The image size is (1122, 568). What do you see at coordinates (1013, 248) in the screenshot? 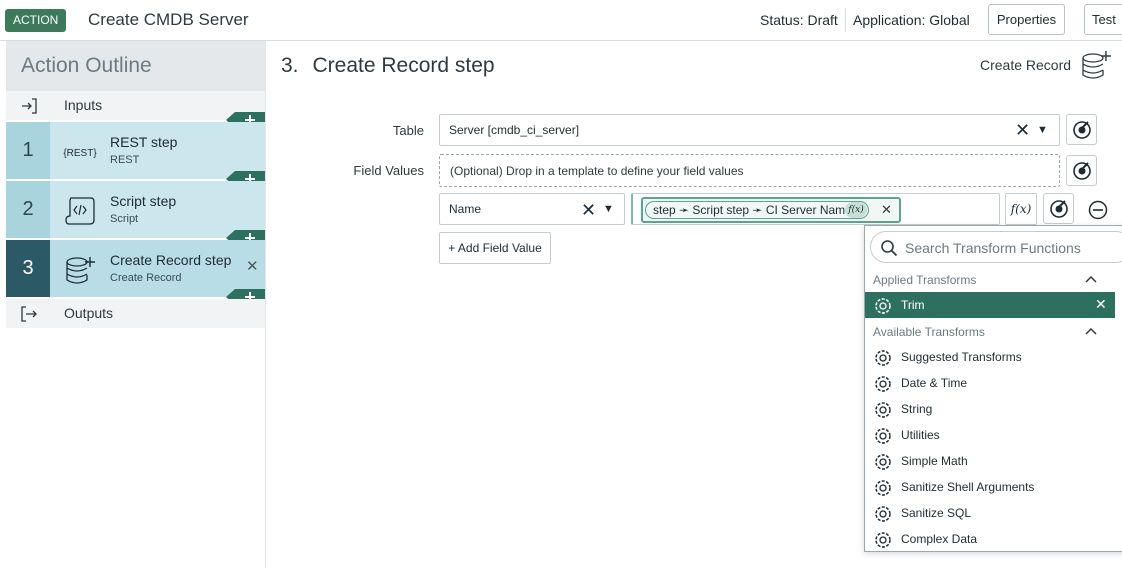
I see `transform-search-input` at bounding box center [1013, 248].